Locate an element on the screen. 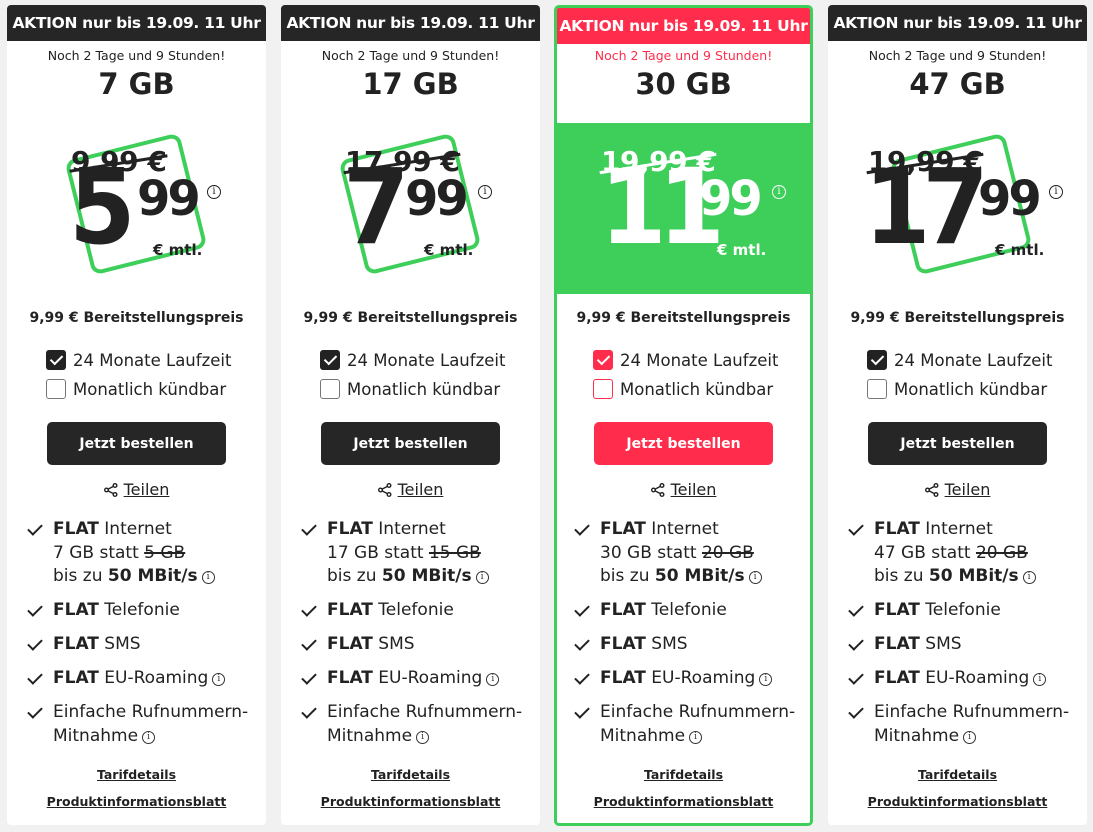 Image resolution: width=1093 pixels, height=832 pixels. per-month-label: € mtl. is located at coordinates (1020, 250).